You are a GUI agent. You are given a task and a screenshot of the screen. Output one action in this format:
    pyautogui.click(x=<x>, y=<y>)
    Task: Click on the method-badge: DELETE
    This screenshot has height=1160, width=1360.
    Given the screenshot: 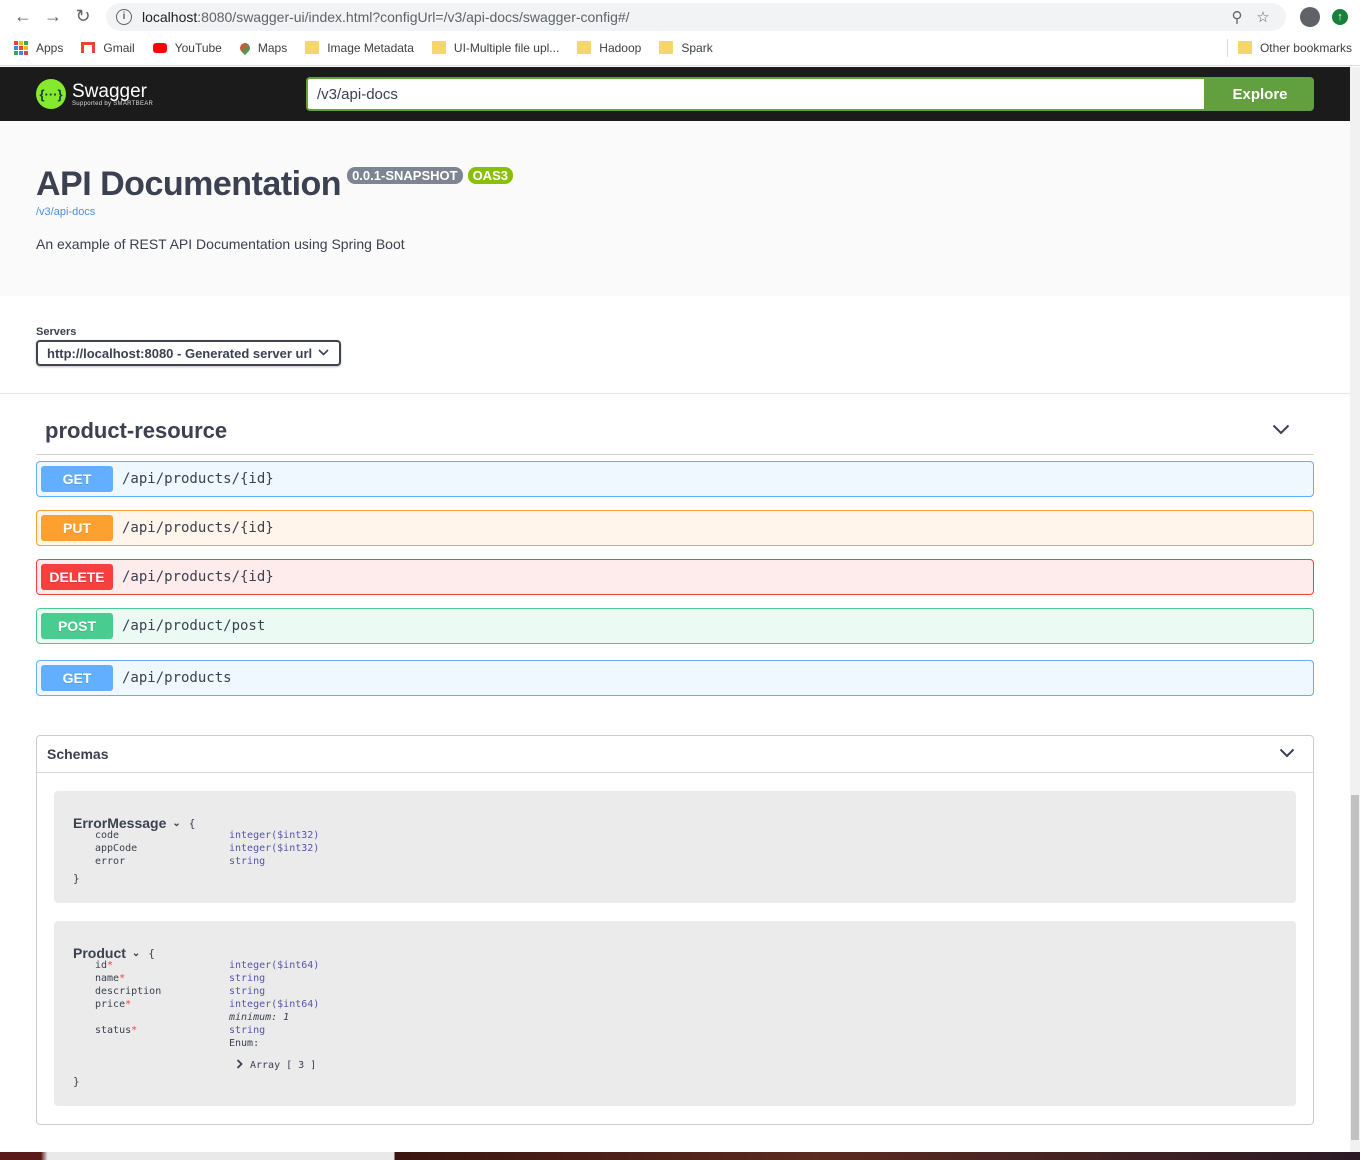 What is the action you would take?
    pyautogui.click(x=77, y=577)
    